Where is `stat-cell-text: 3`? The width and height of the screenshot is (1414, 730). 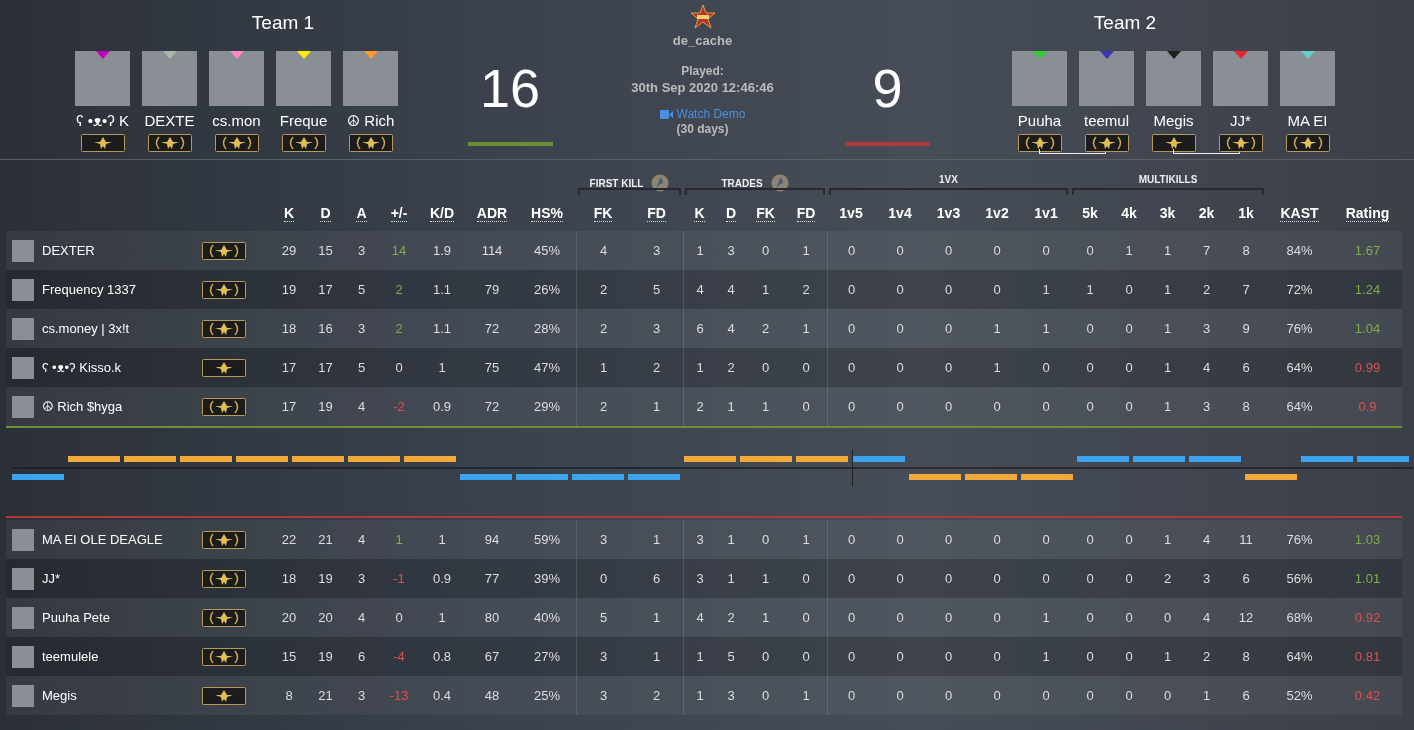
stat-cell-text: 3 is located at coordinates (361, 329).